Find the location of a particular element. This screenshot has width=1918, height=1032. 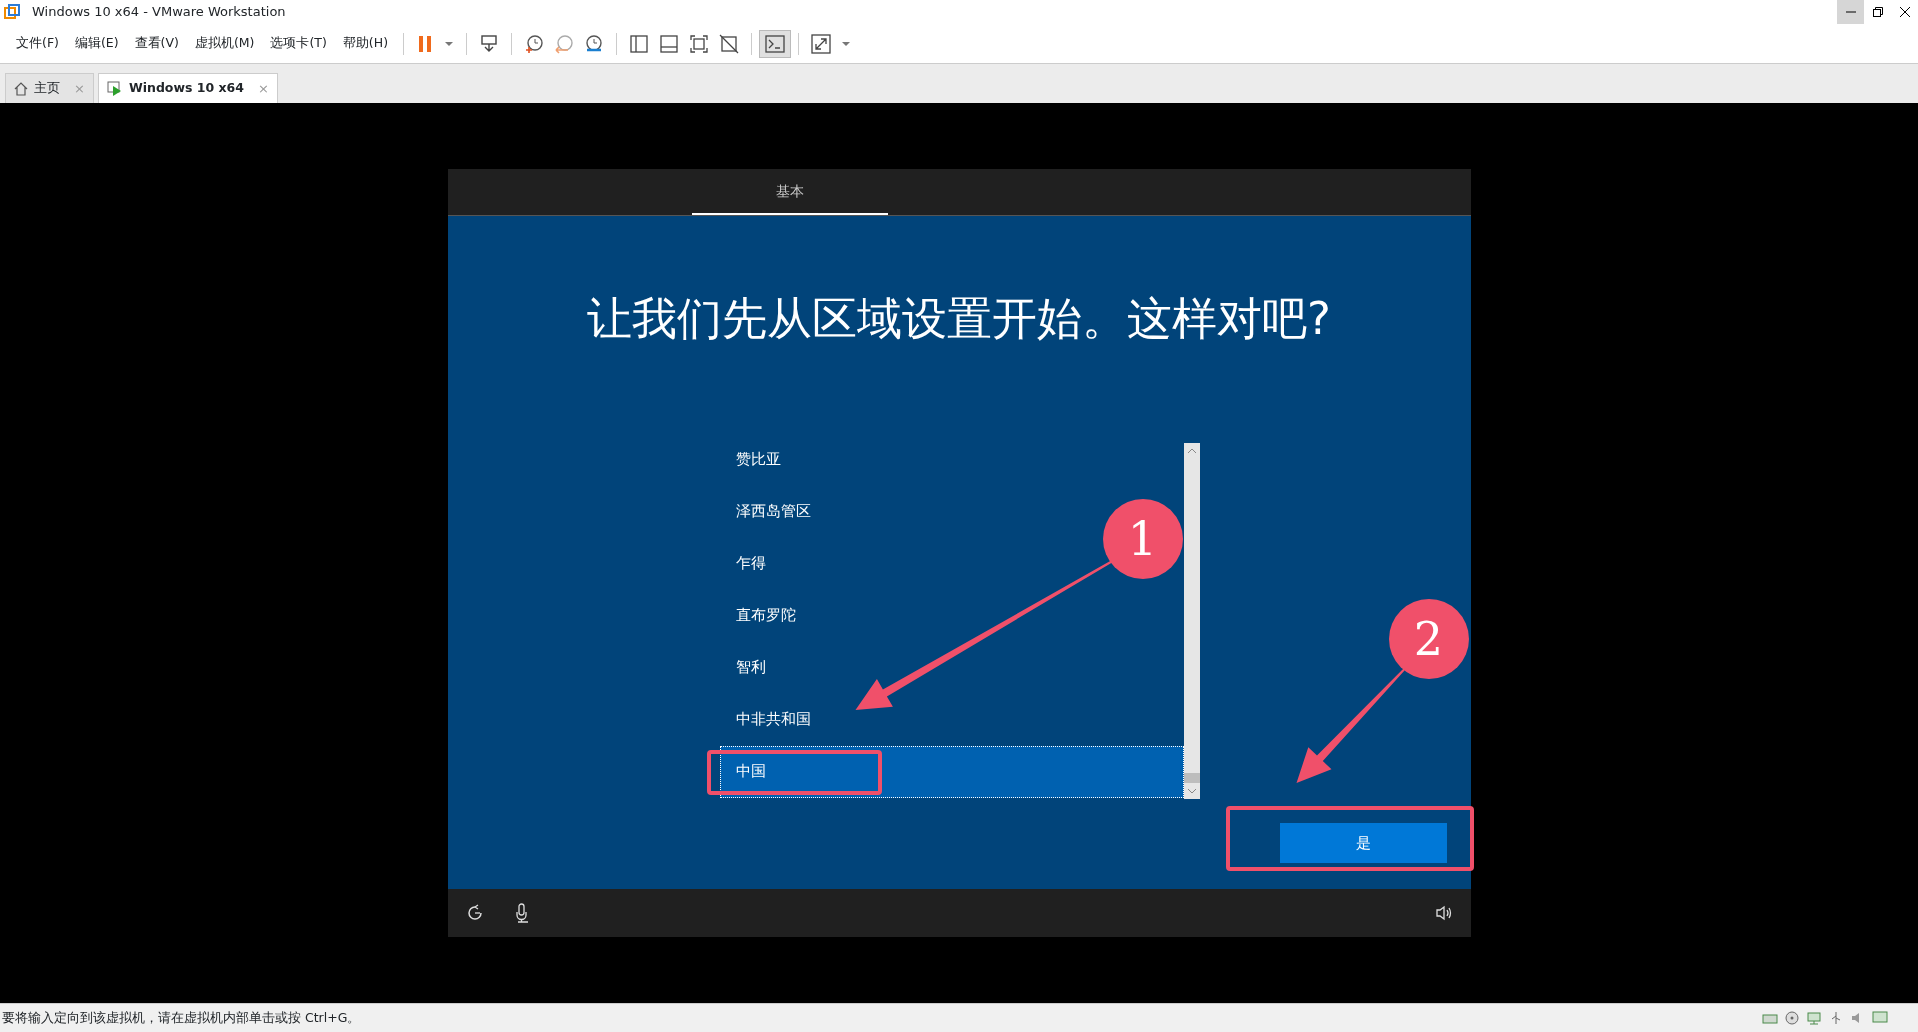

scrollbar is located at coordinates (1191, 621).